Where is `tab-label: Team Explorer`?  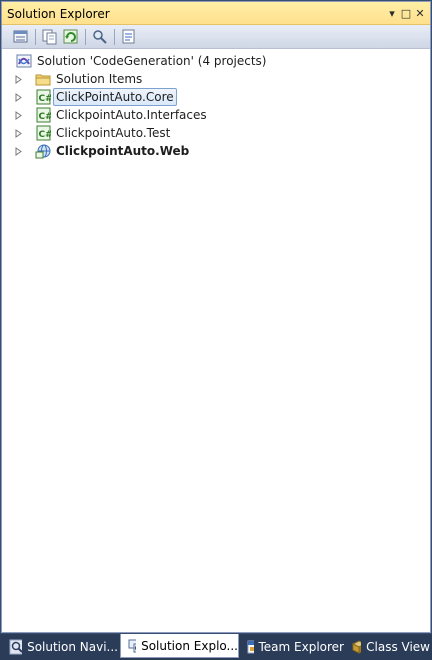
tab-label: Team Explorer is located at coordinates (301, 647).